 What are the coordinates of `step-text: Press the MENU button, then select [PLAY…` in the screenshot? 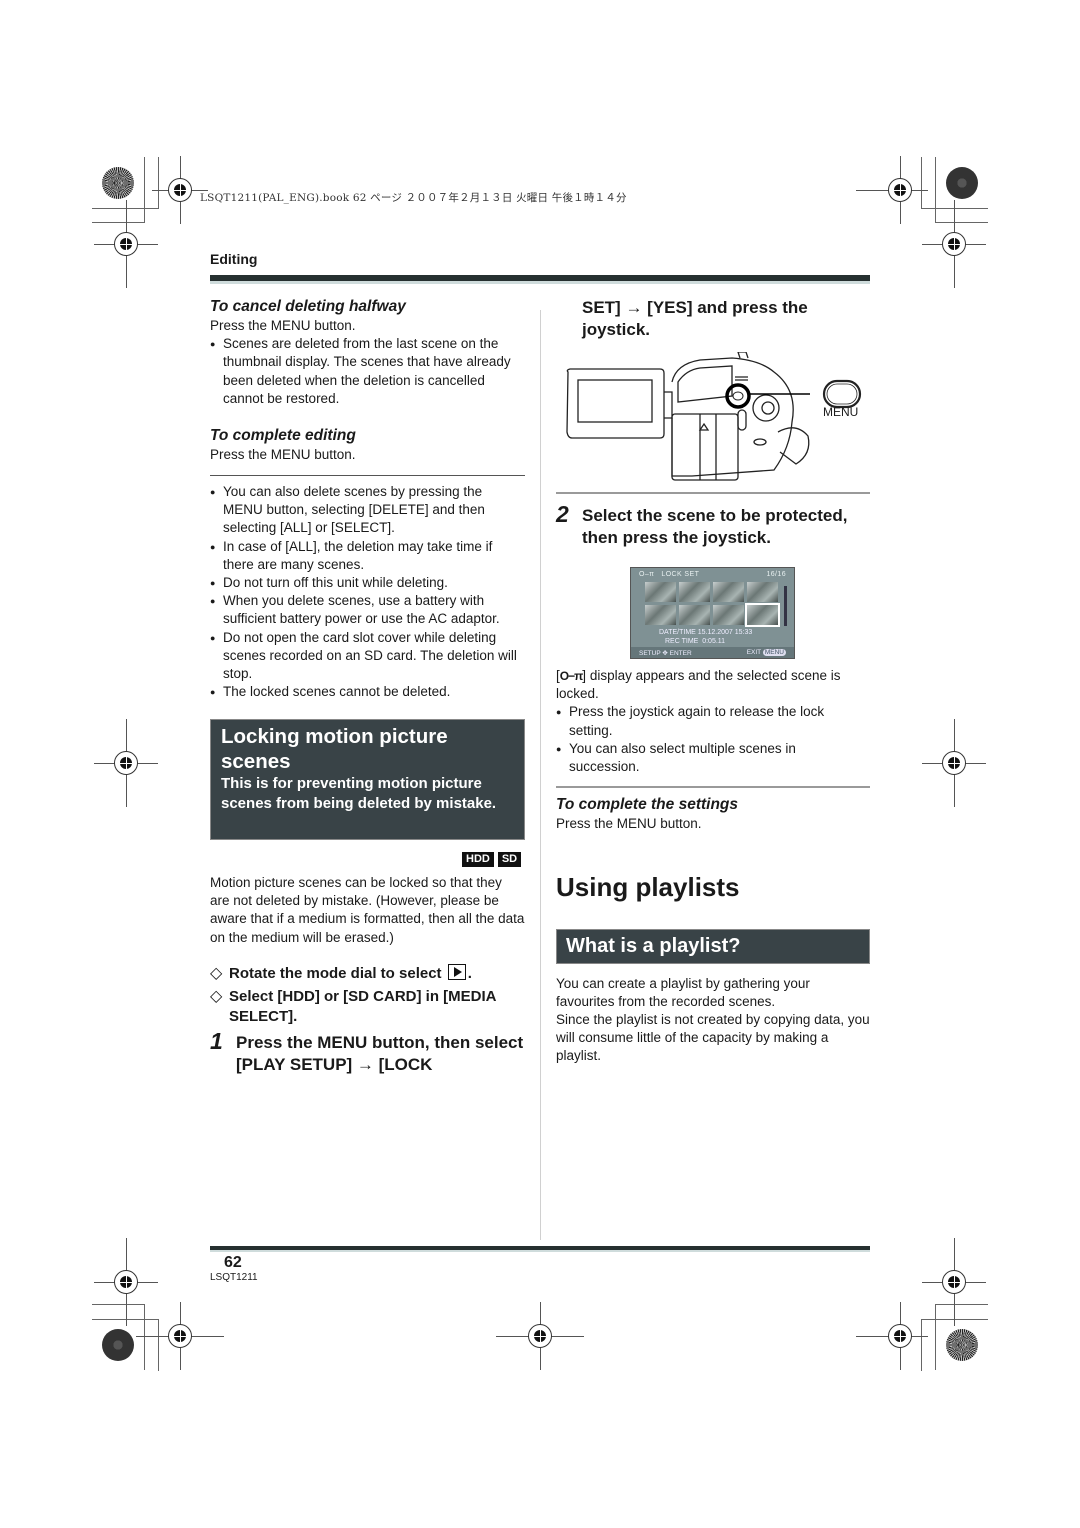 It's located at (380, 1053).